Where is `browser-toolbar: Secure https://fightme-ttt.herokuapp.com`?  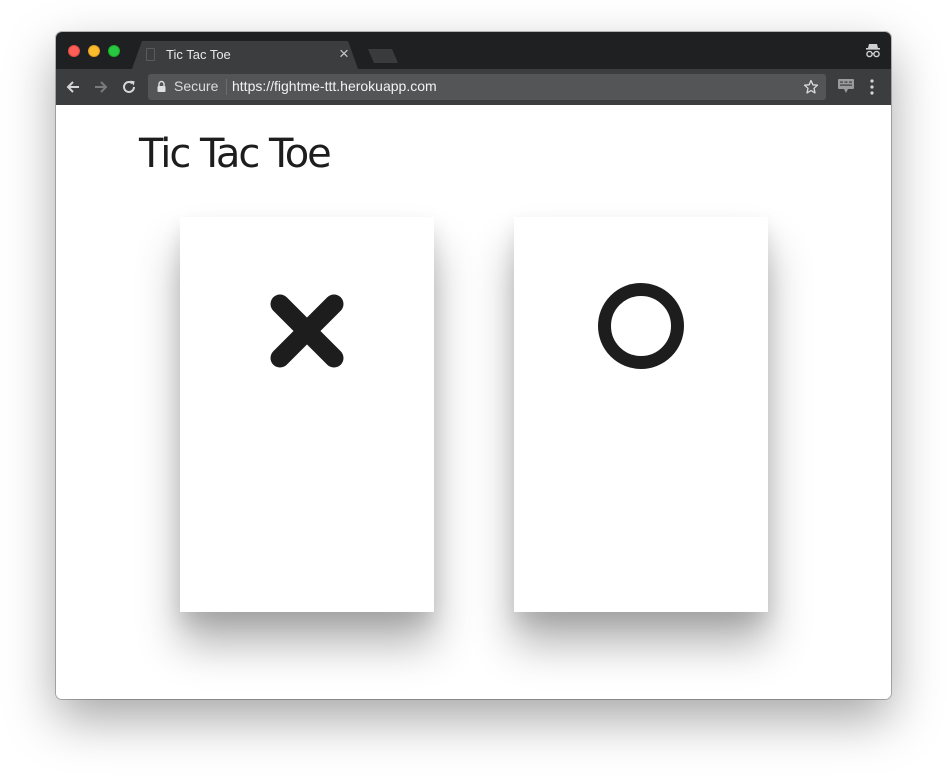
browser-toolbar: Secure https://fightme-ttt.herokuapp.com is located at coordinates (473, 87).